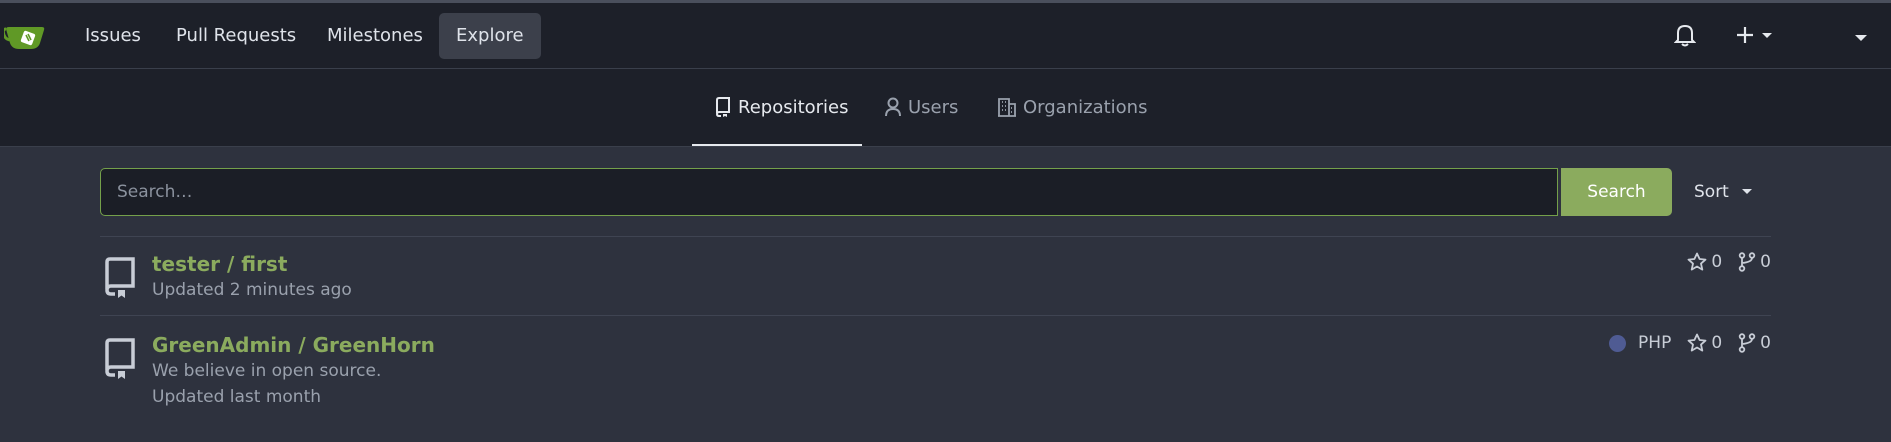  Describe the element at coordinates (1747, 191) in the screenshot. I see `chevron-down-icon` at that location.